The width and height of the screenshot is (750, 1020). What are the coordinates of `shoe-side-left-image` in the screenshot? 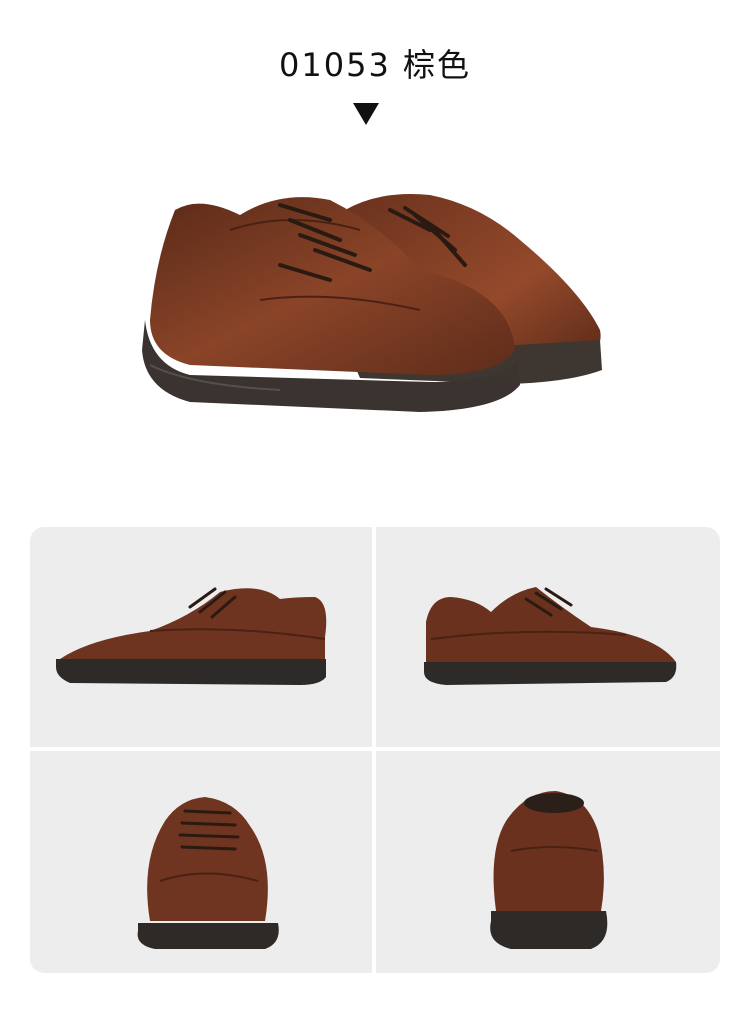 It's located at (191, 636).